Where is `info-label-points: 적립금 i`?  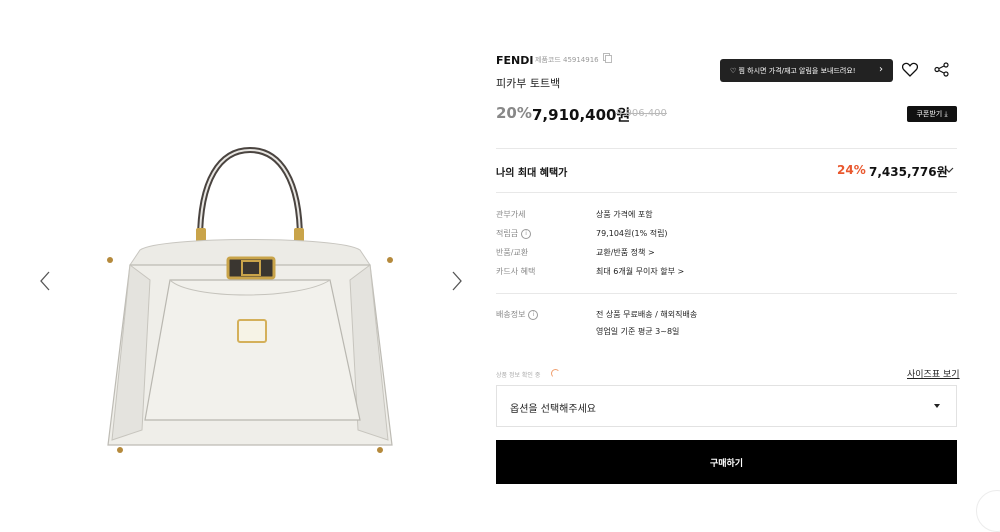 info-label-points: 적립금 i is located at coordinates (514, 233).